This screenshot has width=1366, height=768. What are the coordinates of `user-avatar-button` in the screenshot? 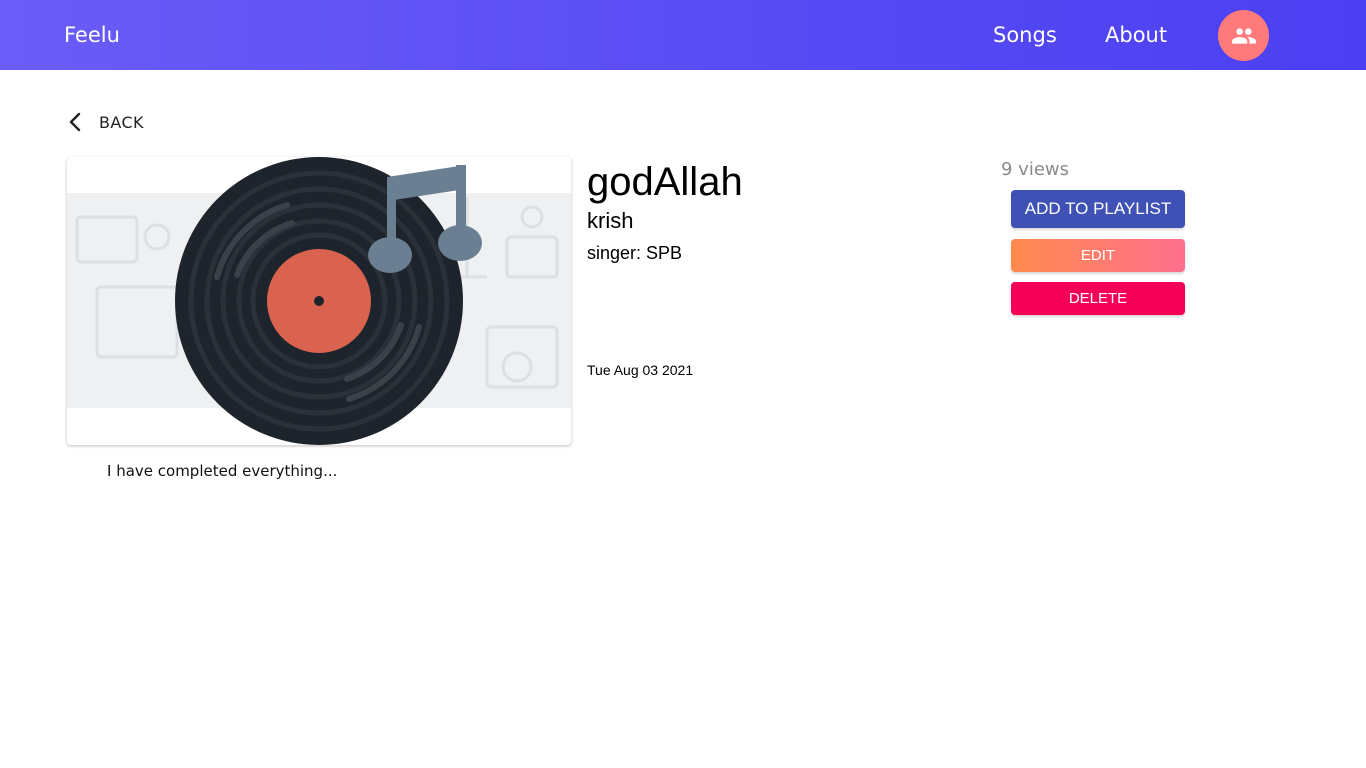 It's located at (1243, 35).